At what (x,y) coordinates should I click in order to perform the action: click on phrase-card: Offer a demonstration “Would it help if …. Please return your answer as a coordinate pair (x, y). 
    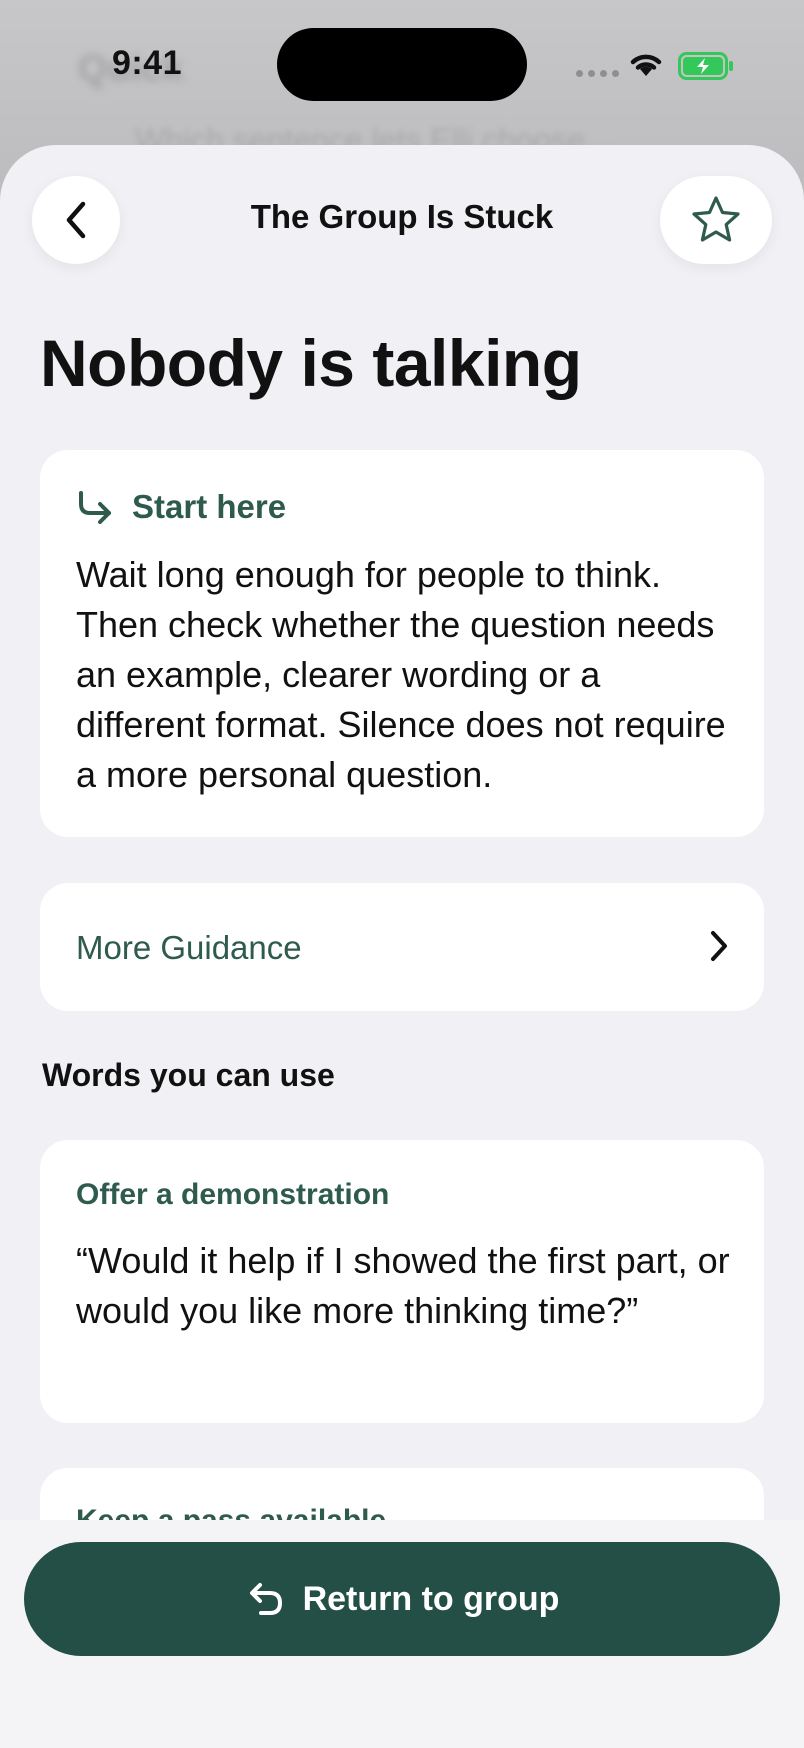
    Looking at the image, I should click on (402, 1281).